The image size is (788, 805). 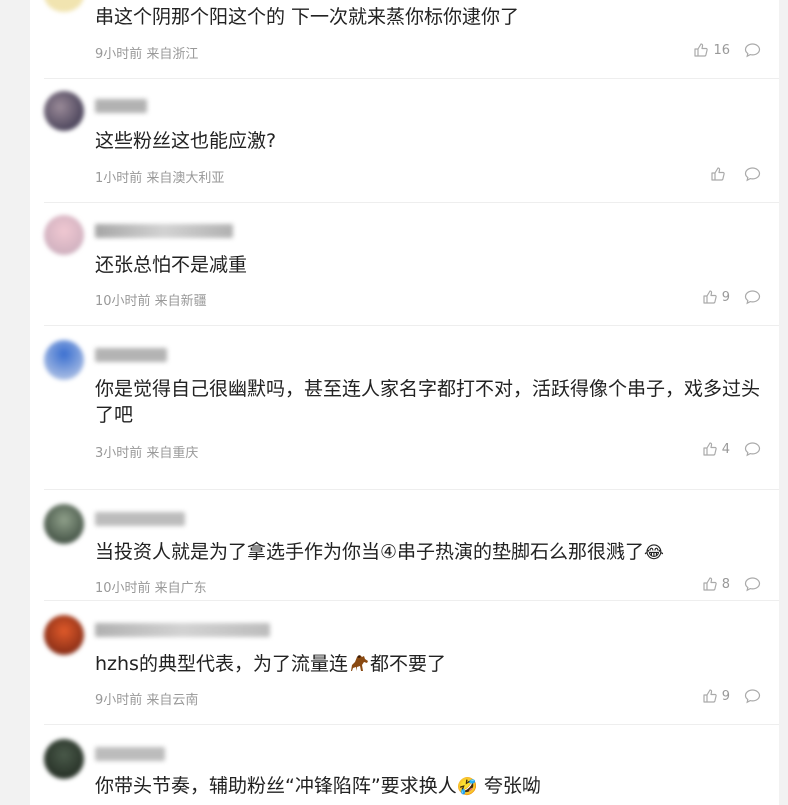 I want to click on comment-actions: 8, so click(x=731, y=584).